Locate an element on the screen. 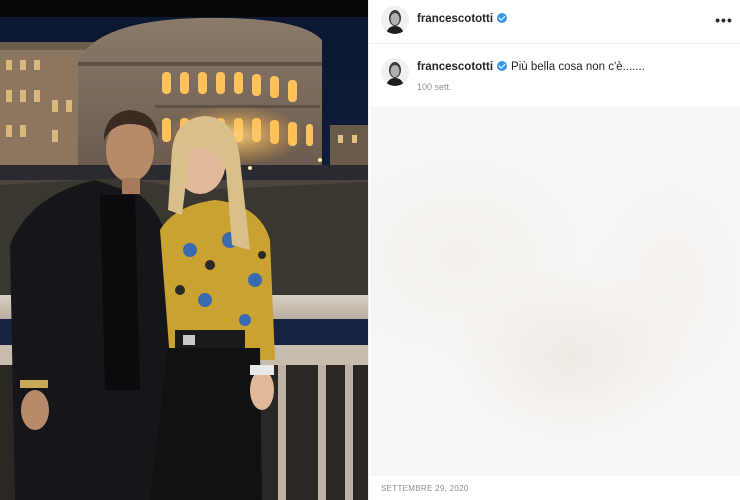 The height and width of the screenshot is (500, 740). caption-username: francescototti is located at coordinates (455, 67).